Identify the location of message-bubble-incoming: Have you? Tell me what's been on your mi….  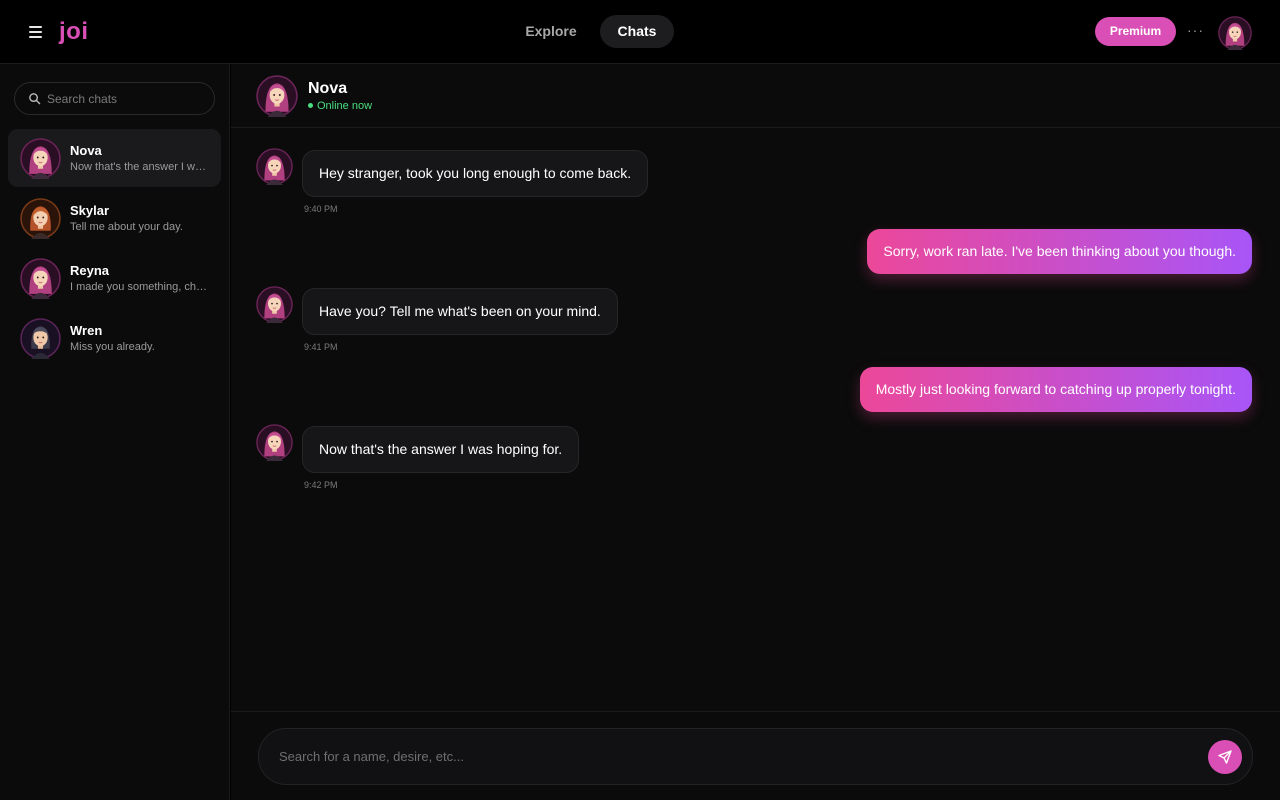
(460, 311).